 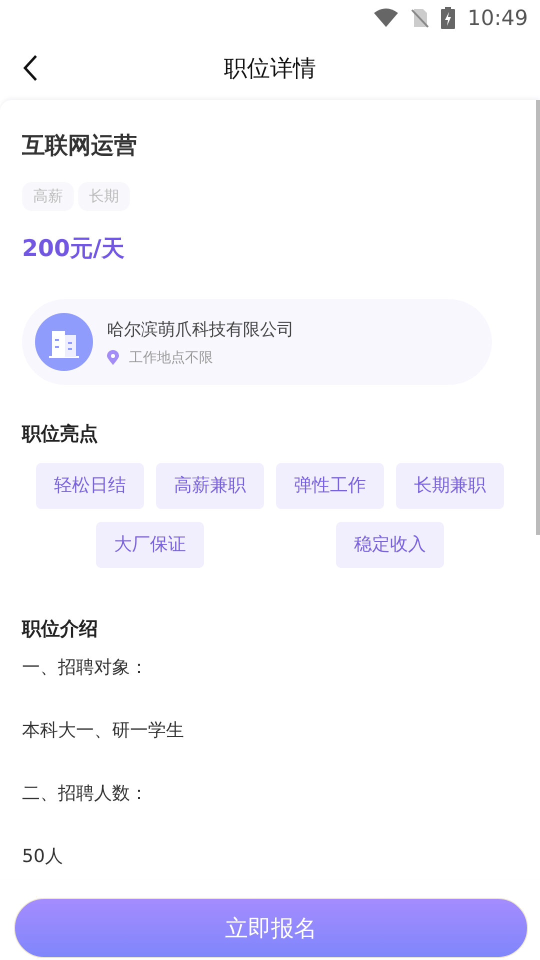 I want to click on salary: 200元/天, so click(x=74, y=249).